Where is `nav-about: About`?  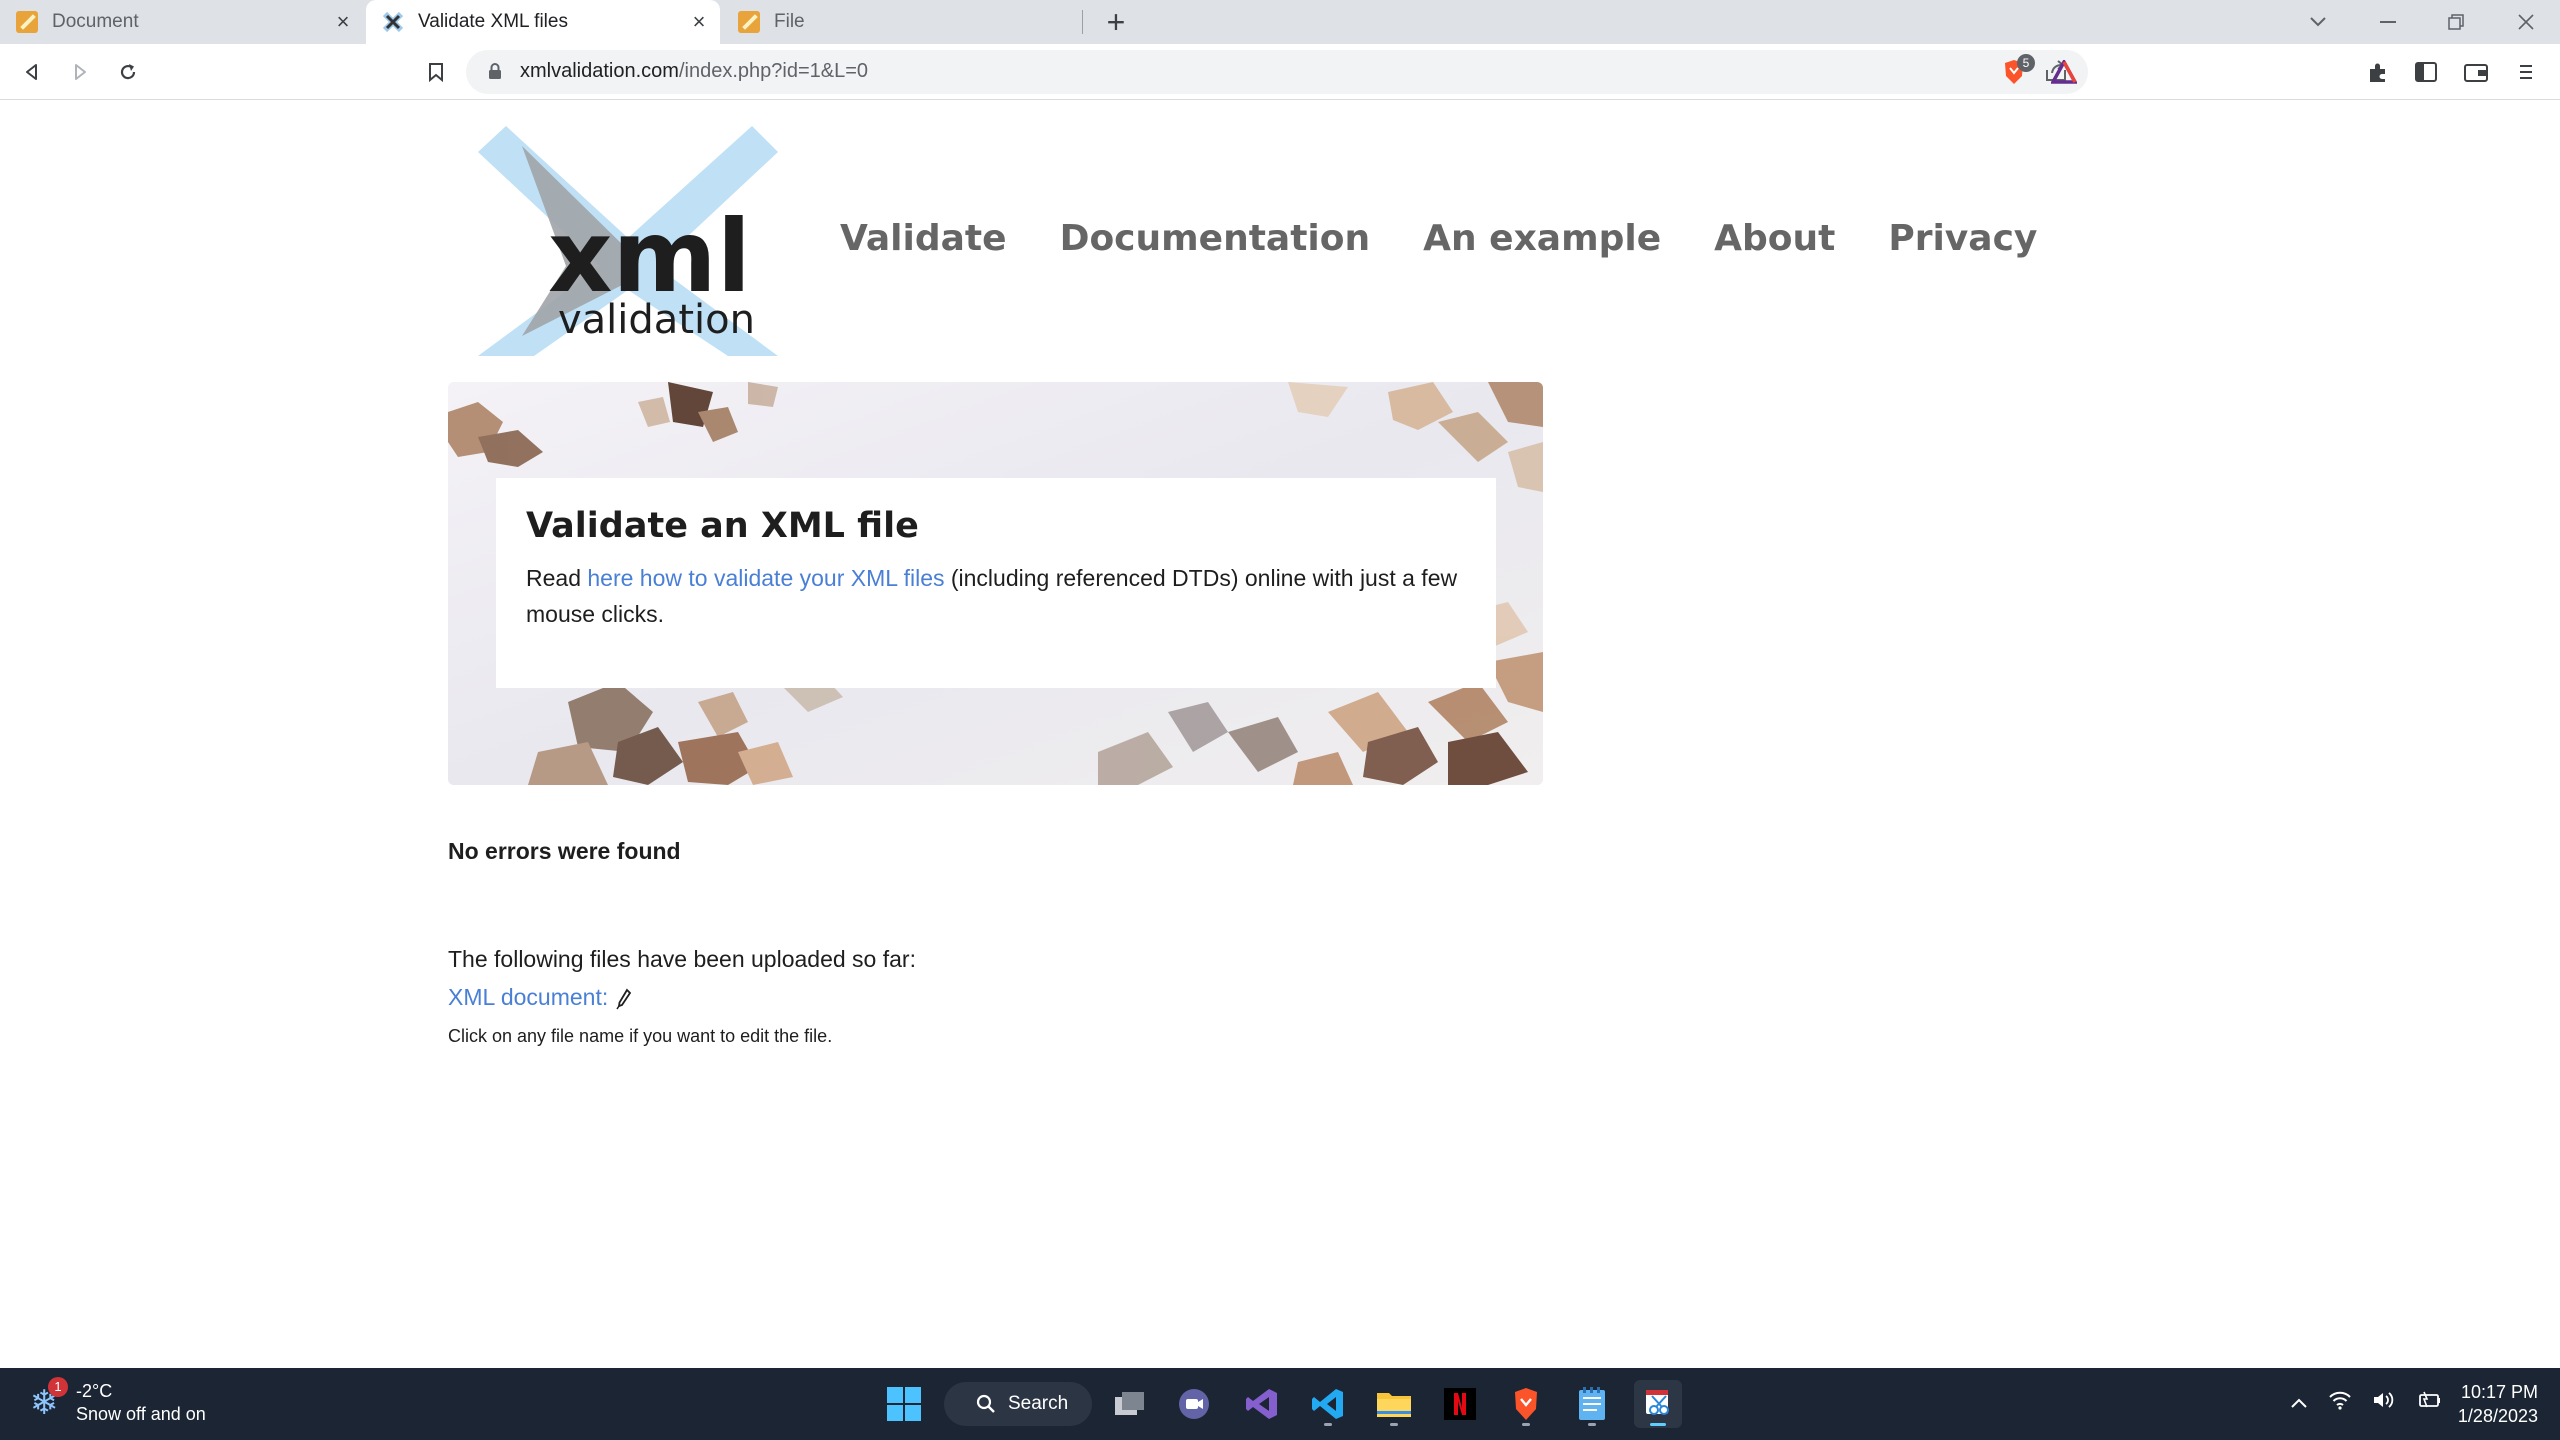 nav-about: About is located at coordinates (1774, 238).